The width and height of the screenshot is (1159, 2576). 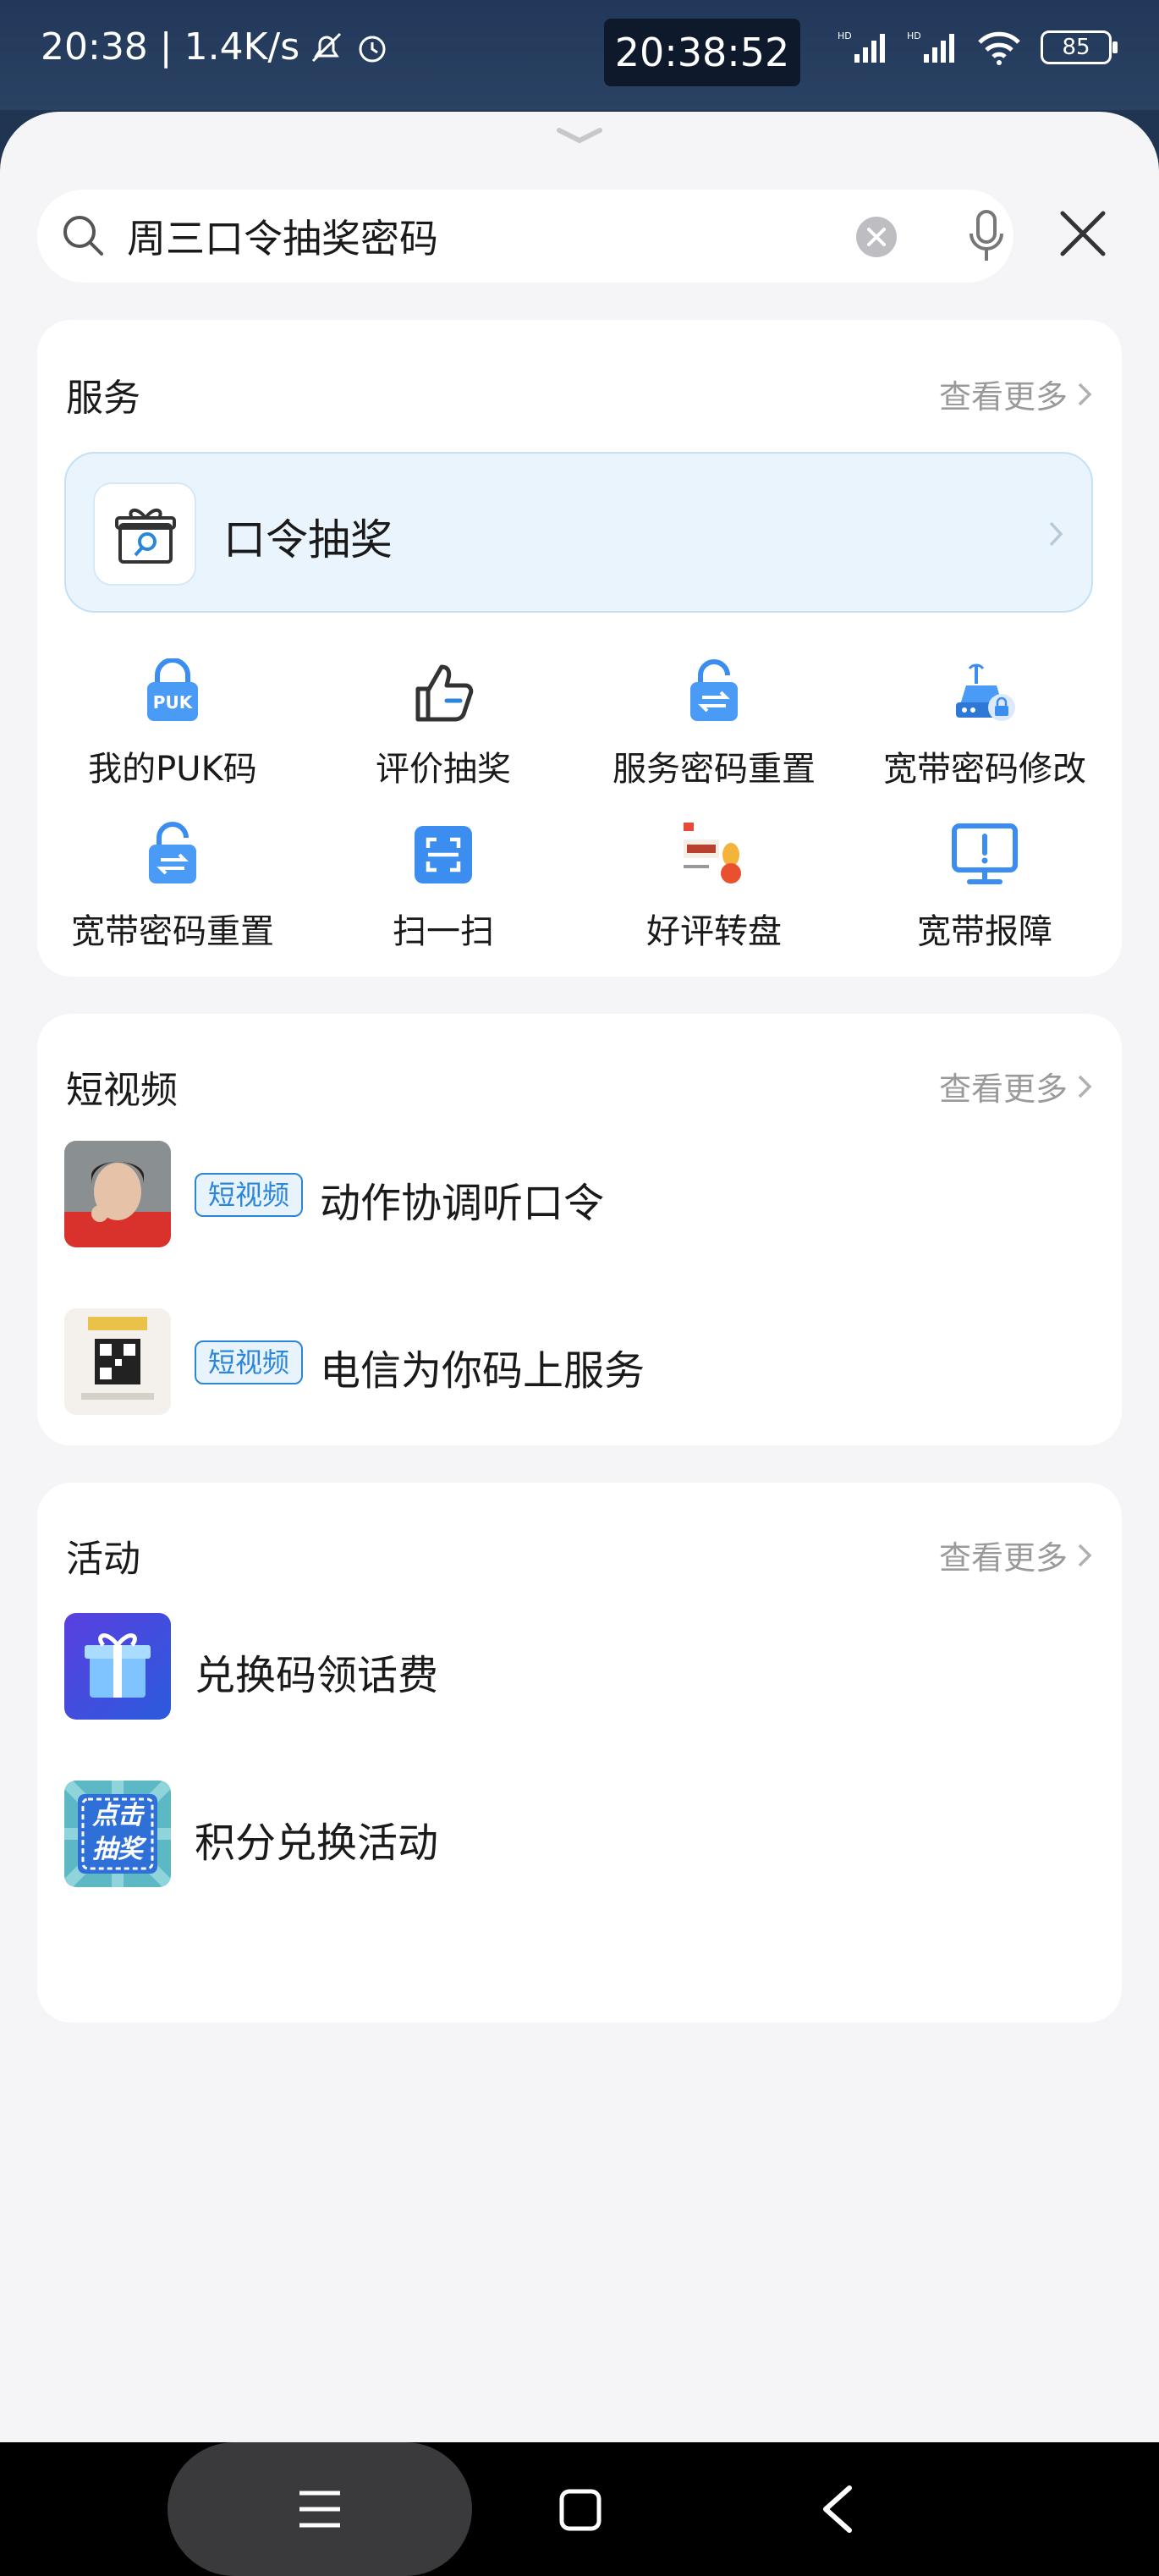 I want to click on services-more-label: 查看更多, so click(x=1003, y=397).